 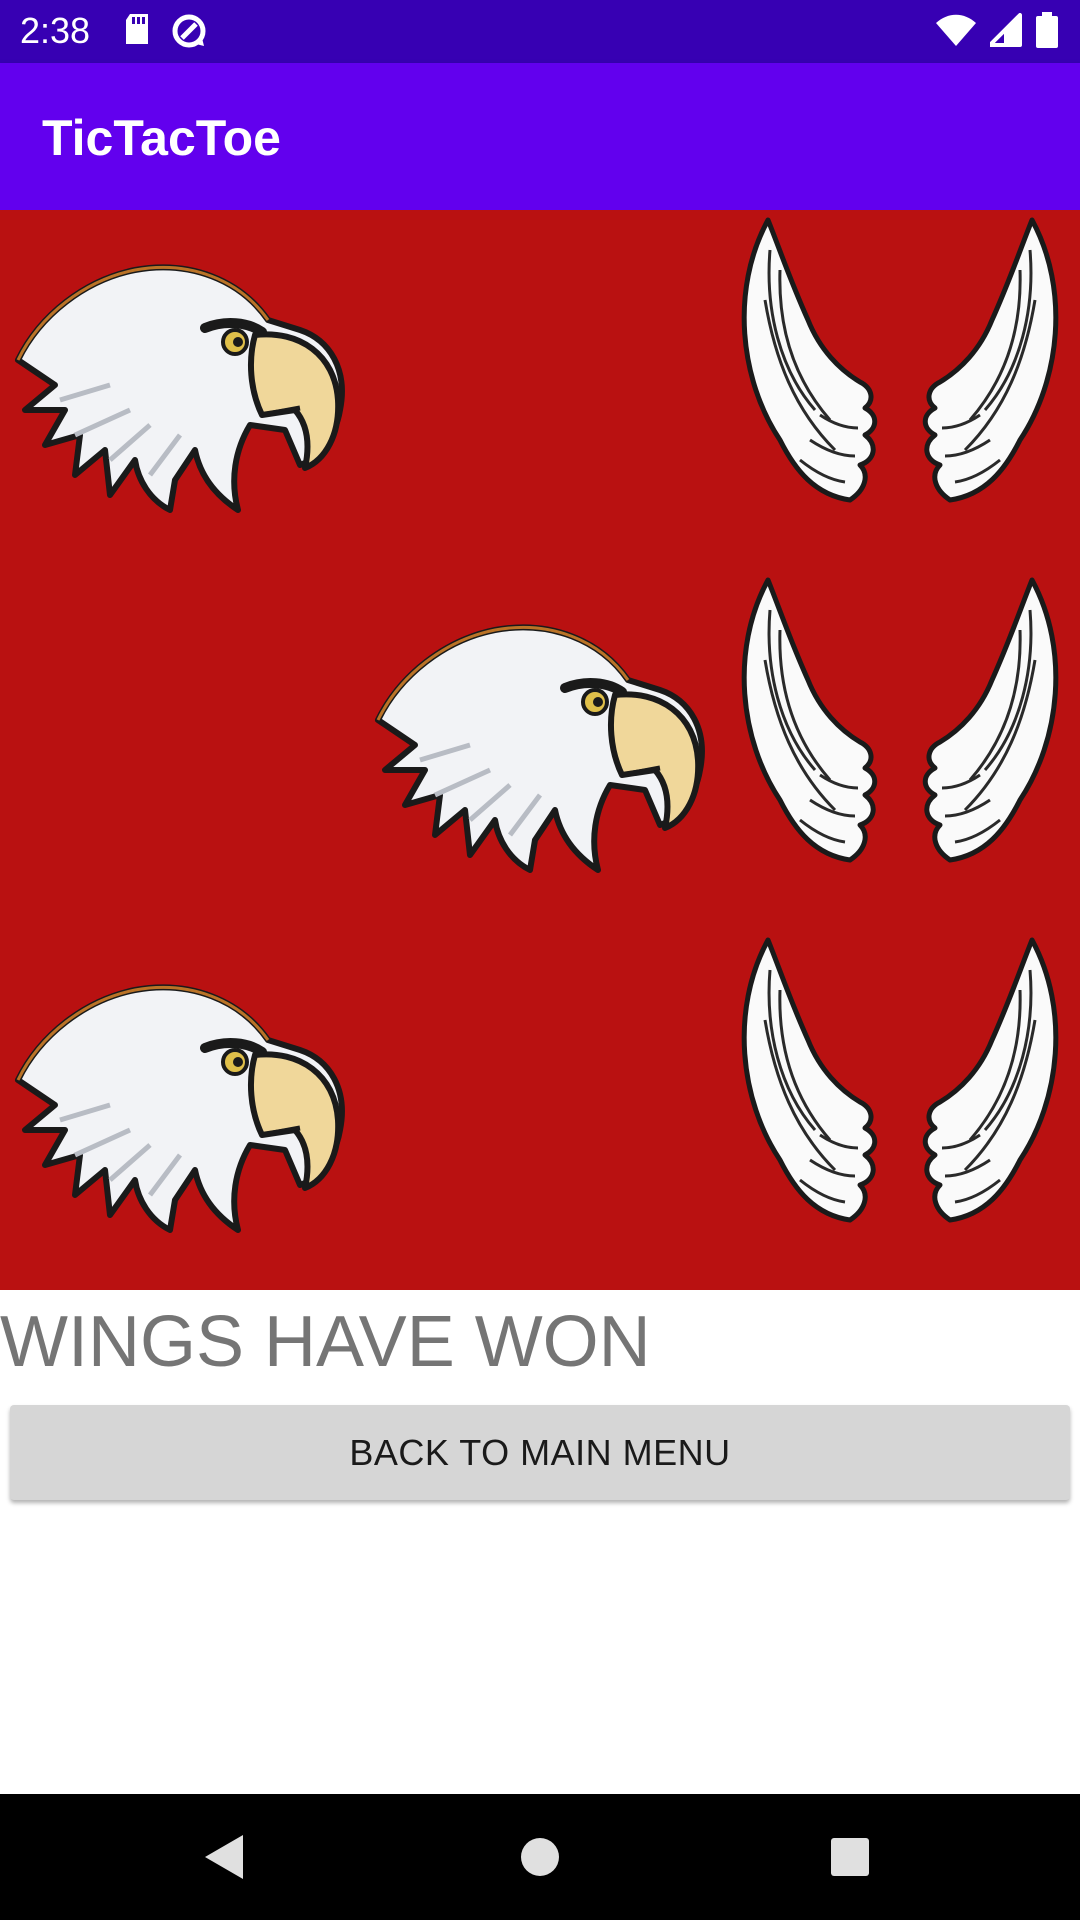 I want to click on app-bar: TicTacToe, so click(x=540, y=136).